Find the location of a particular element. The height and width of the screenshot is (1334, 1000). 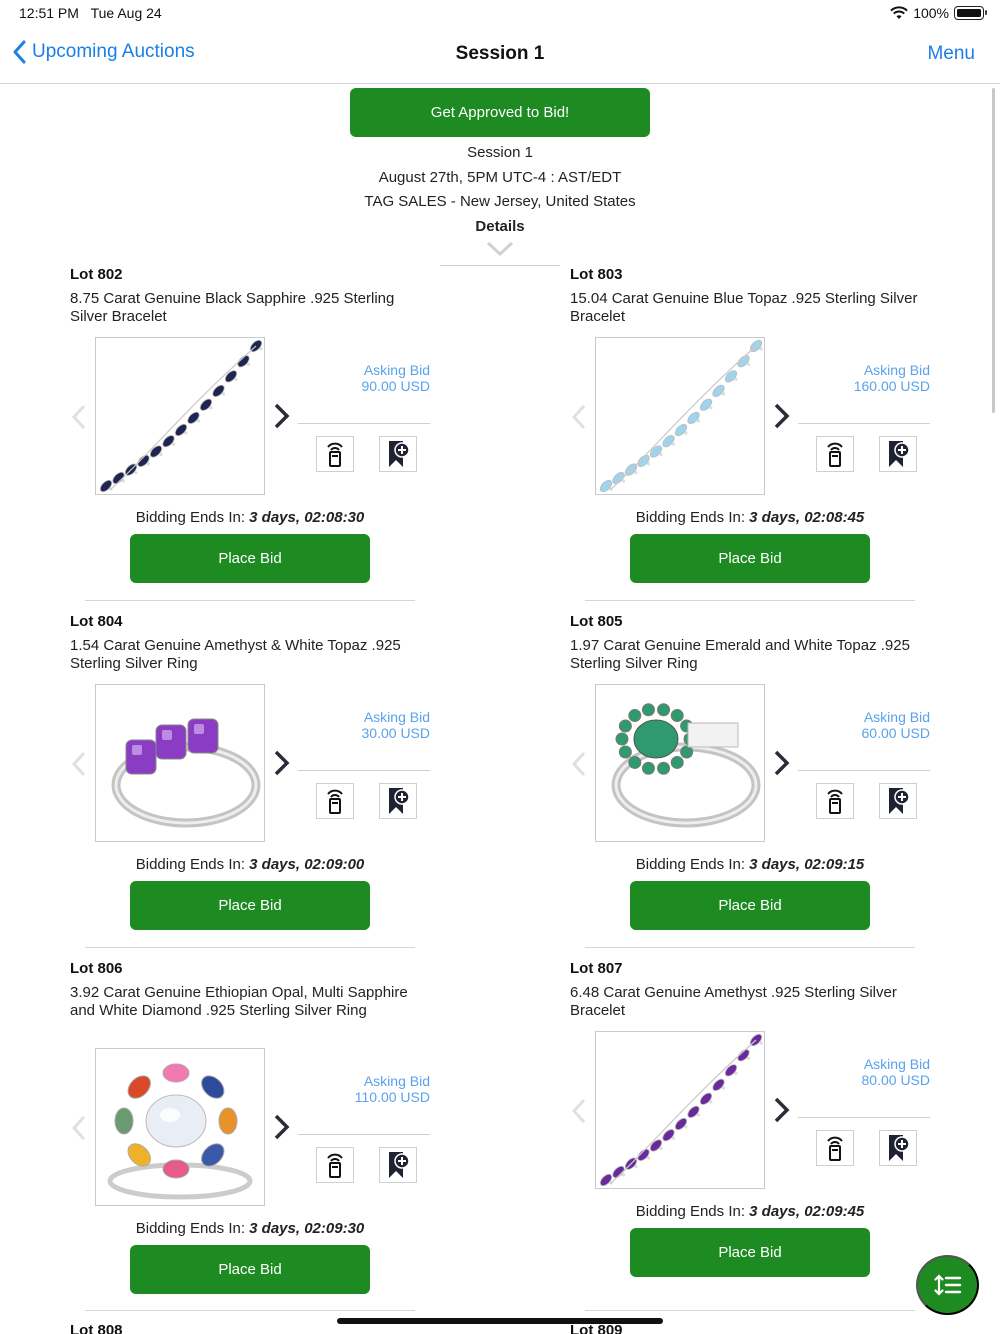

bidding-ends: Bidding Ends In: 3 days, 02:09:00 is located at coordinates (250, 864).